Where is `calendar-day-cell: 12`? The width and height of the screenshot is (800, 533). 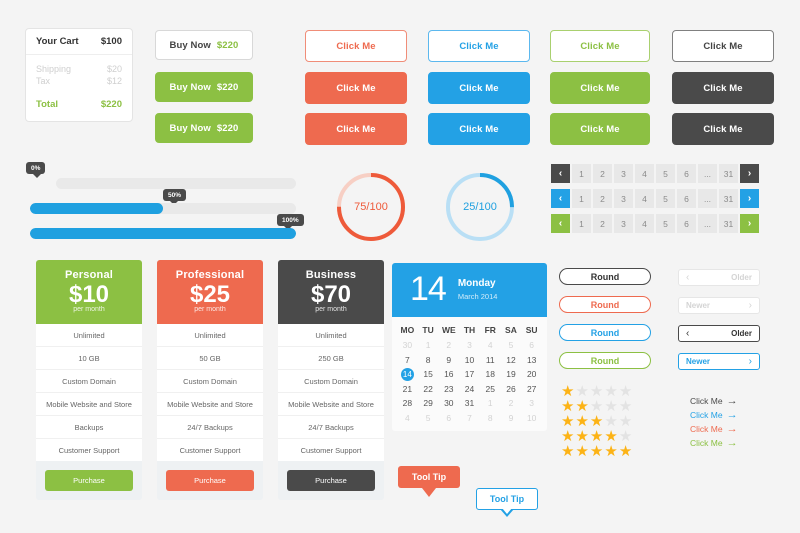 calendar-day-cell: 12 is located at coordinates (511, 360).